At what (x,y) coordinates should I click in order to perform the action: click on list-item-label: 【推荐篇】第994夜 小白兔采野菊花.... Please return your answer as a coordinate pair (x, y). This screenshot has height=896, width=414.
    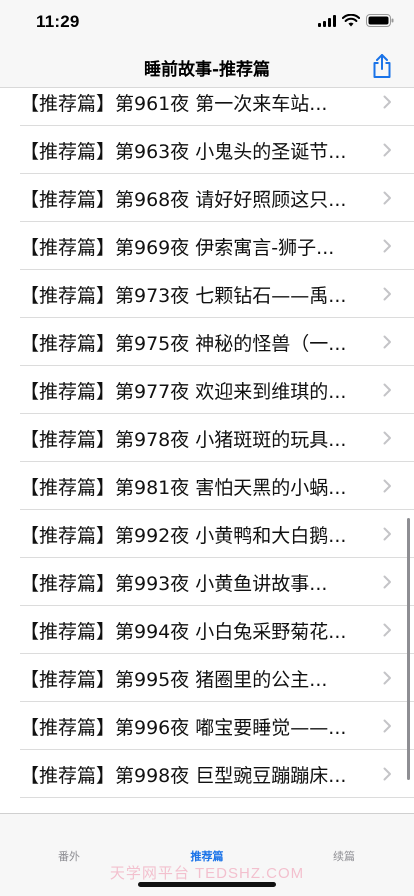
    Looking at the image, I should click on (183, 631).